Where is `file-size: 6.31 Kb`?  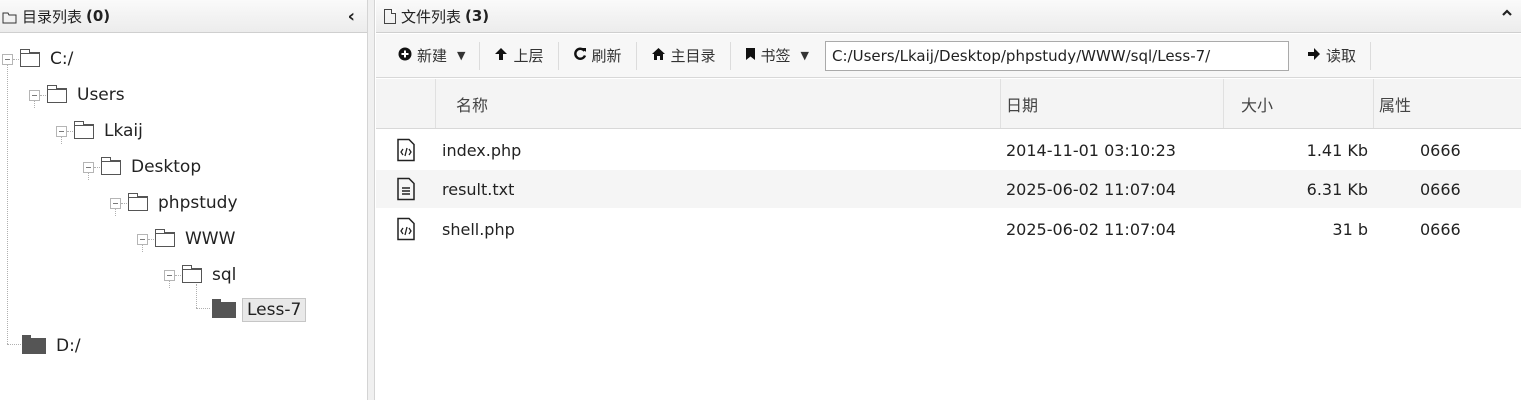
file-size: 6.31 Kb is located at coordinates (1337, 189).